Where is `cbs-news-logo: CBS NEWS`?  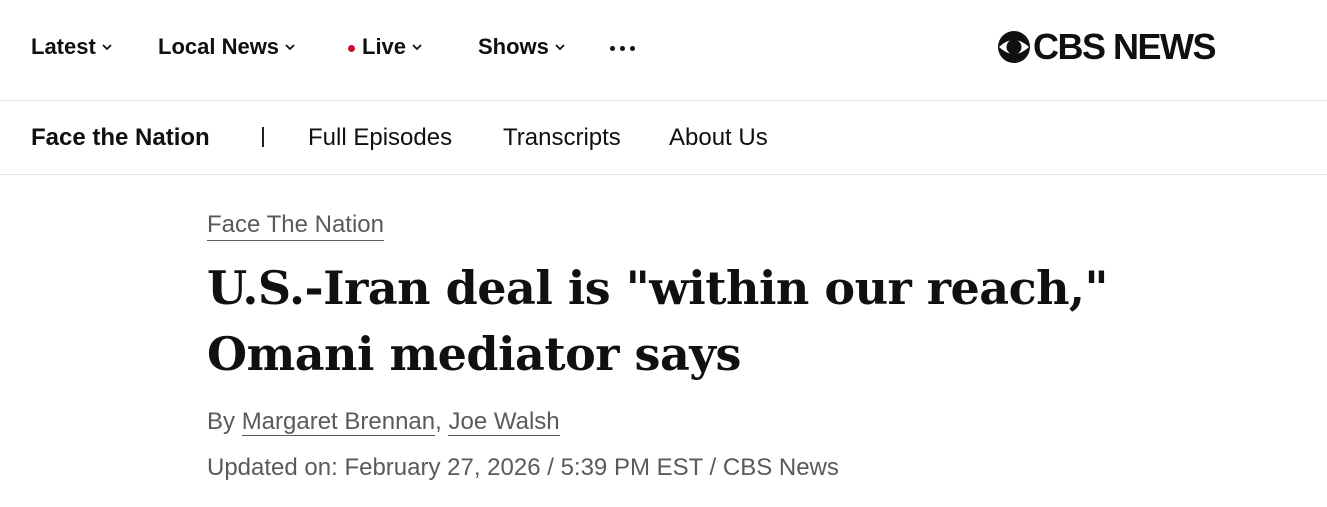 cbs-news-logo: CBS NEWS is located at coordinates (1107, 46).